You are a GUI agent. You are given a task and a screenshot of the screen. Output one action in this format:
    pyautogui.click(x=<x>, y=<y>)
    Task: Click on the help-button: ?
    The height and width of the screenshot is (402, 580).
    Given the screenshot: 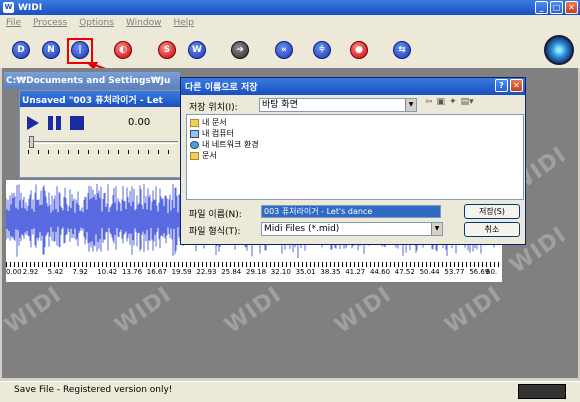 What is the action you would take?
    pyautogui.click(x=501, y=85)
    